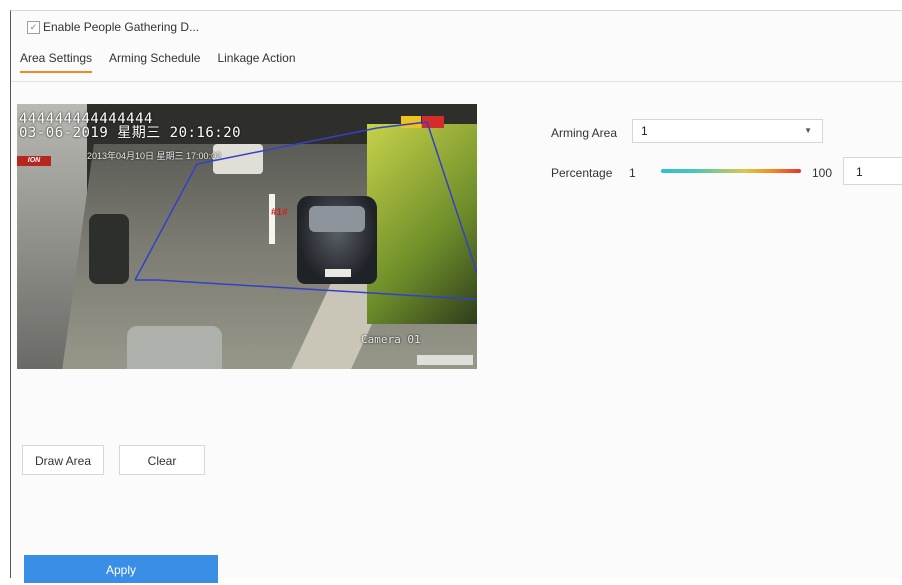 This screenshot has width=902, height=585. Describe the element at coordinates (582, 173) in the screenshot. I see `percentage-label: Percentage` at that location.